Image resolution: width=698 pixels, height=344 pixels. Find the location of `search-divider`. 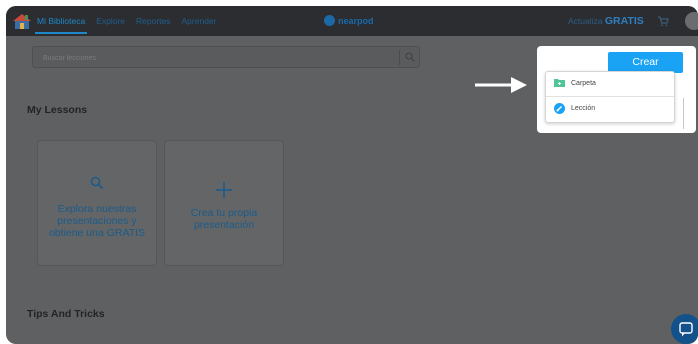

search-divider is located at coordinates (399, 57).